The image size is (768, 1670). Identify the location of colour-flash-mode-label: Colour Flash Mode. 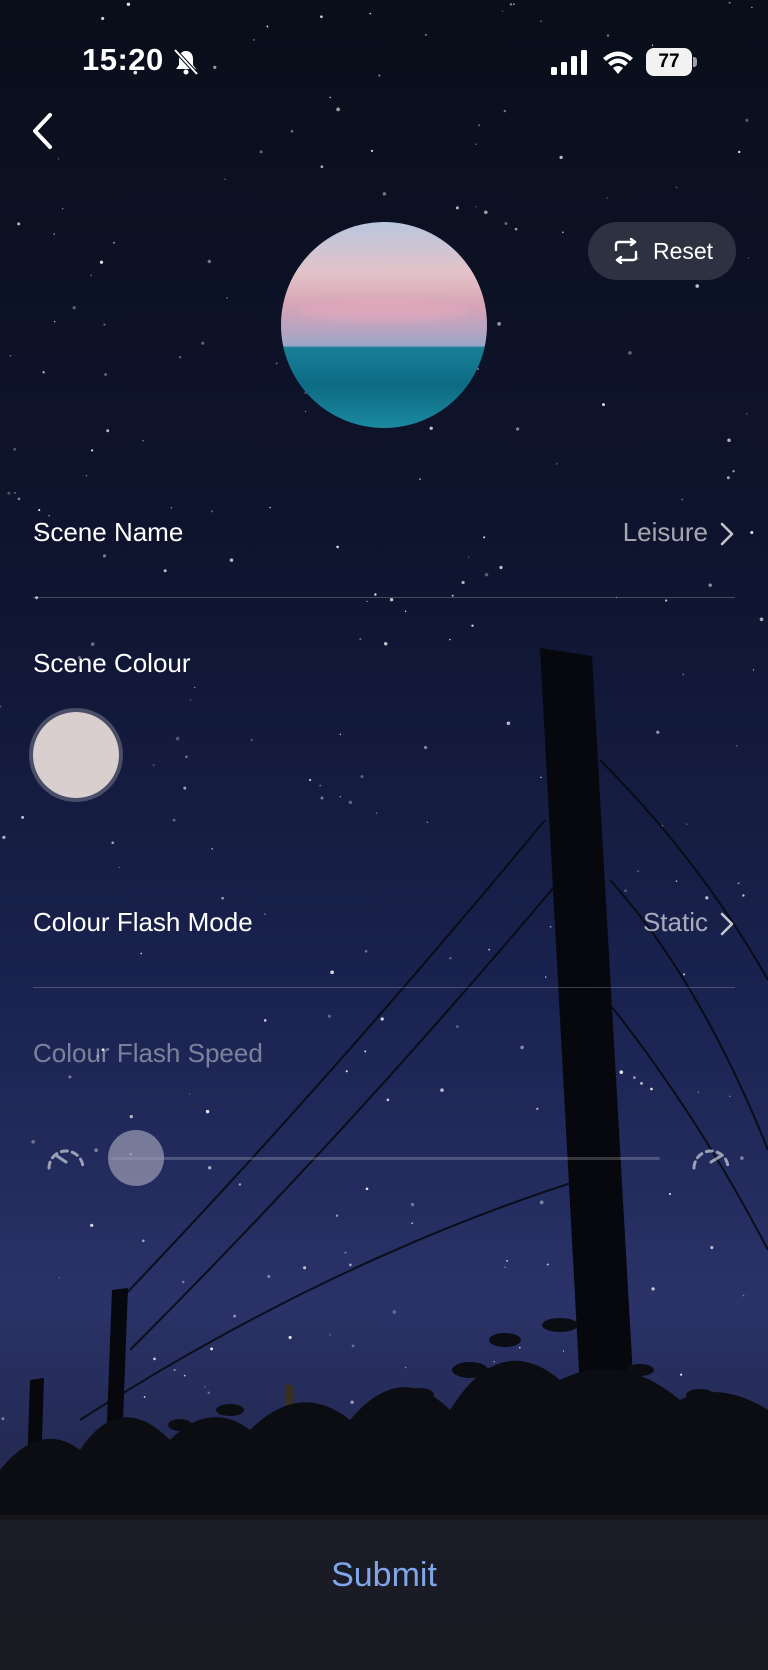
(143, 922).